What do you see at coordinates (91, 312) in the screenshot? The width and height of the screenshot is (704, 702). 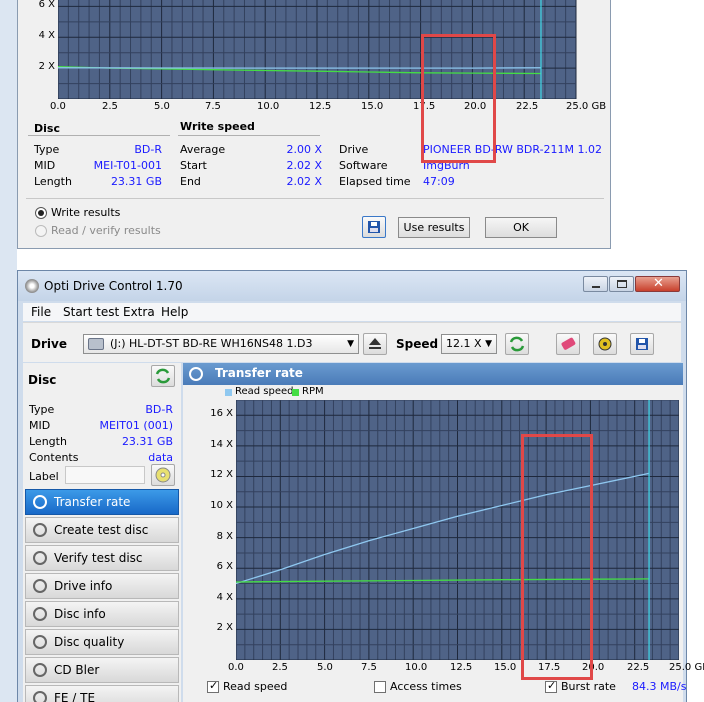 I see `menu-start-test: Start test` at bounding box center [91, 312].